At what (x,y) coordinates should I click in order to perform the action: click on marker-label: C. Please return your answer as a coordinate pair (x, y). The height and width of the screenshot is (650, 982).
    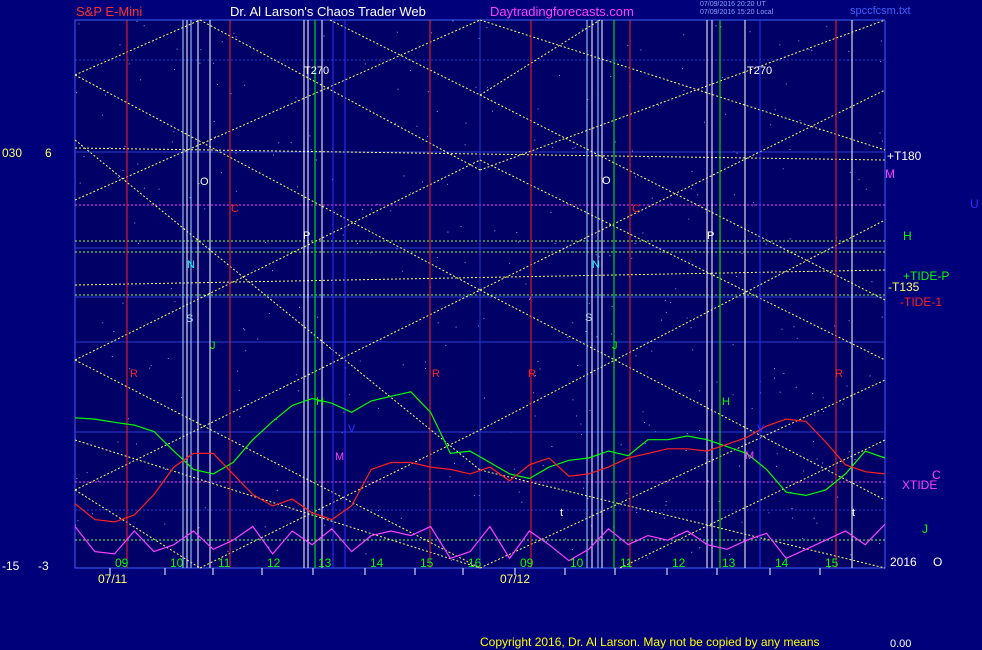
    Looking at the image, I should click on (636, 209).